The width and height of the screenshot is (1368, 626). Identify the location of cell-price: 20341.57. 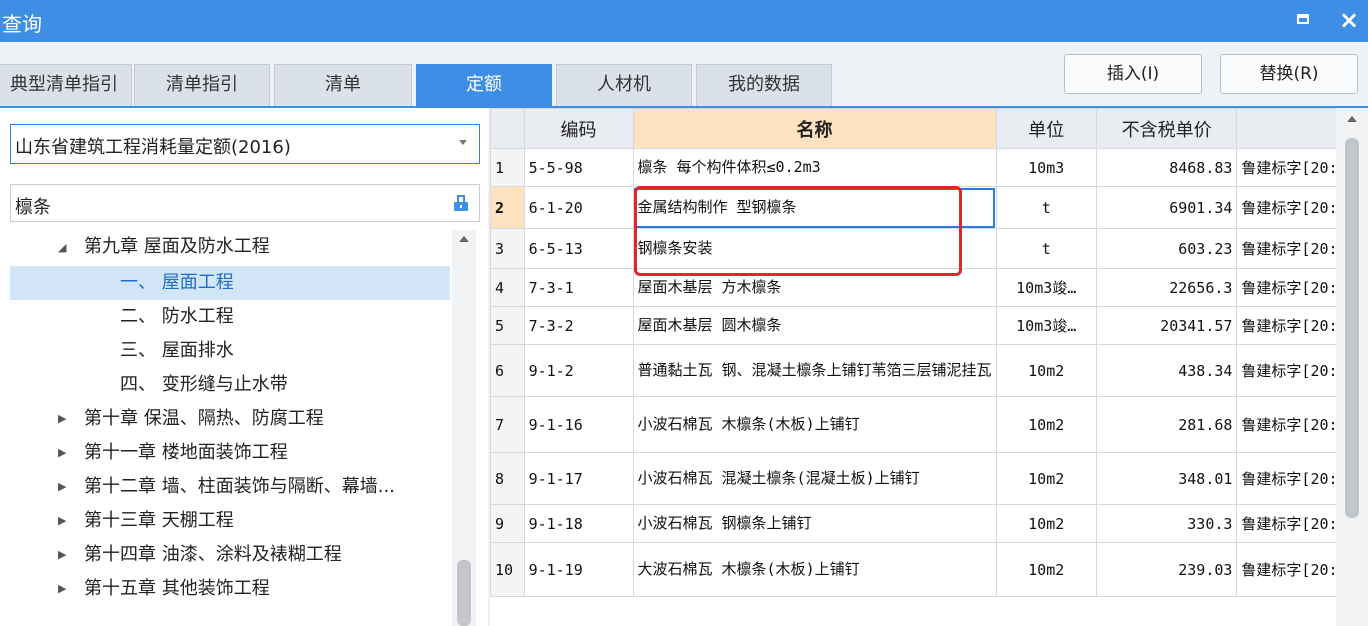
(1166, 325).